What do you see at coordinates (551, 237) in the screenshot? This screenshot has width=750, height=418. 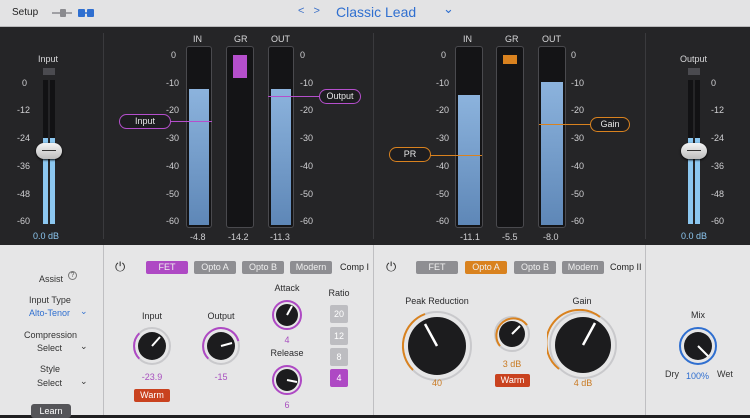 I see `comp2-out-value: -8.0` at bounding box center [551, 237].